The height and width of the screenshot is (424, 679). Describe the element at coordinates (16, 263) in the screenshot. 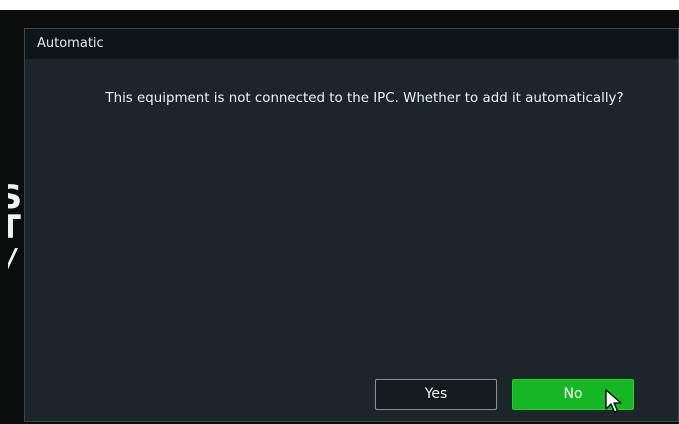

I see `background-slash-fragment` at that location.